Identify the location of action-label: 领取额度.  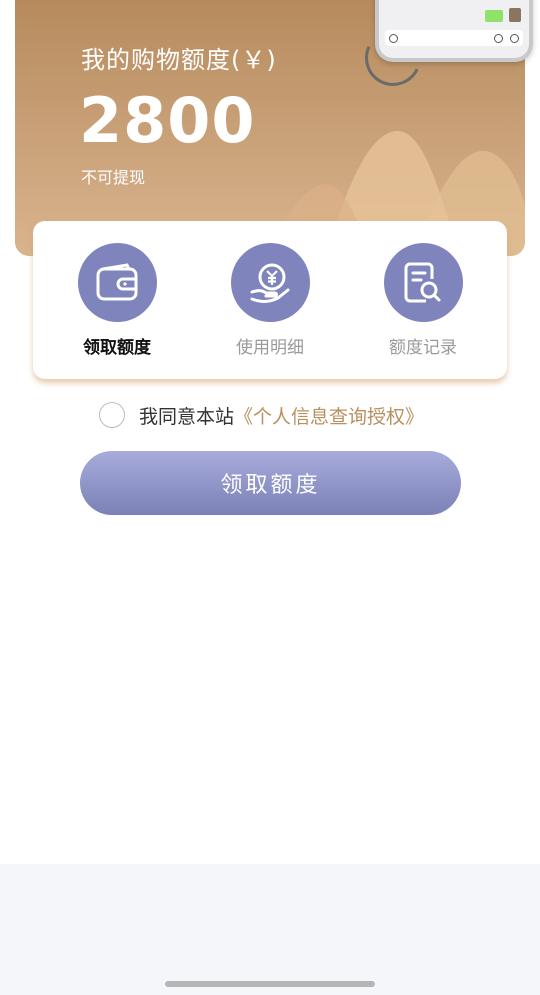
(117, 348).